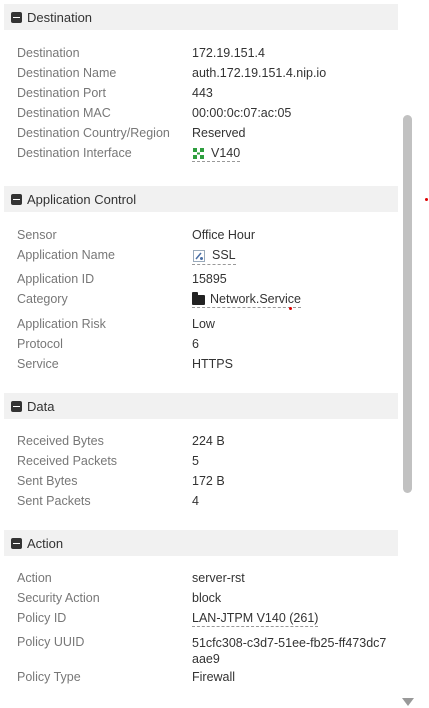 The image size is (429, 708). What do you see at coordinates (242, 113) in the screenshot?
I see `field-value: 00:00:0c:07:ac:05` at bounding box center [242, 113].